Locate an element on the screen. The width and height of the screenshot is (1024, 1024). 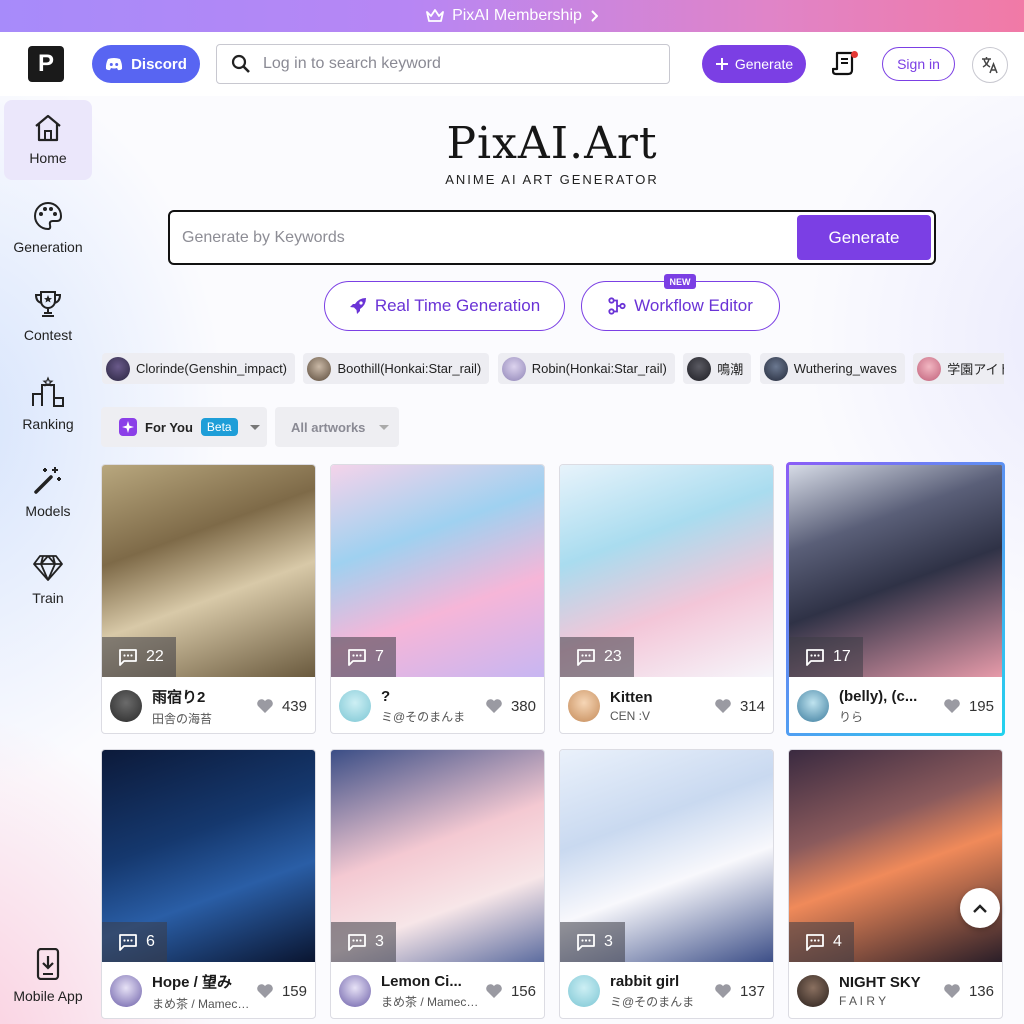
header-generate-button: Generate is located at coordinates (754, 64).